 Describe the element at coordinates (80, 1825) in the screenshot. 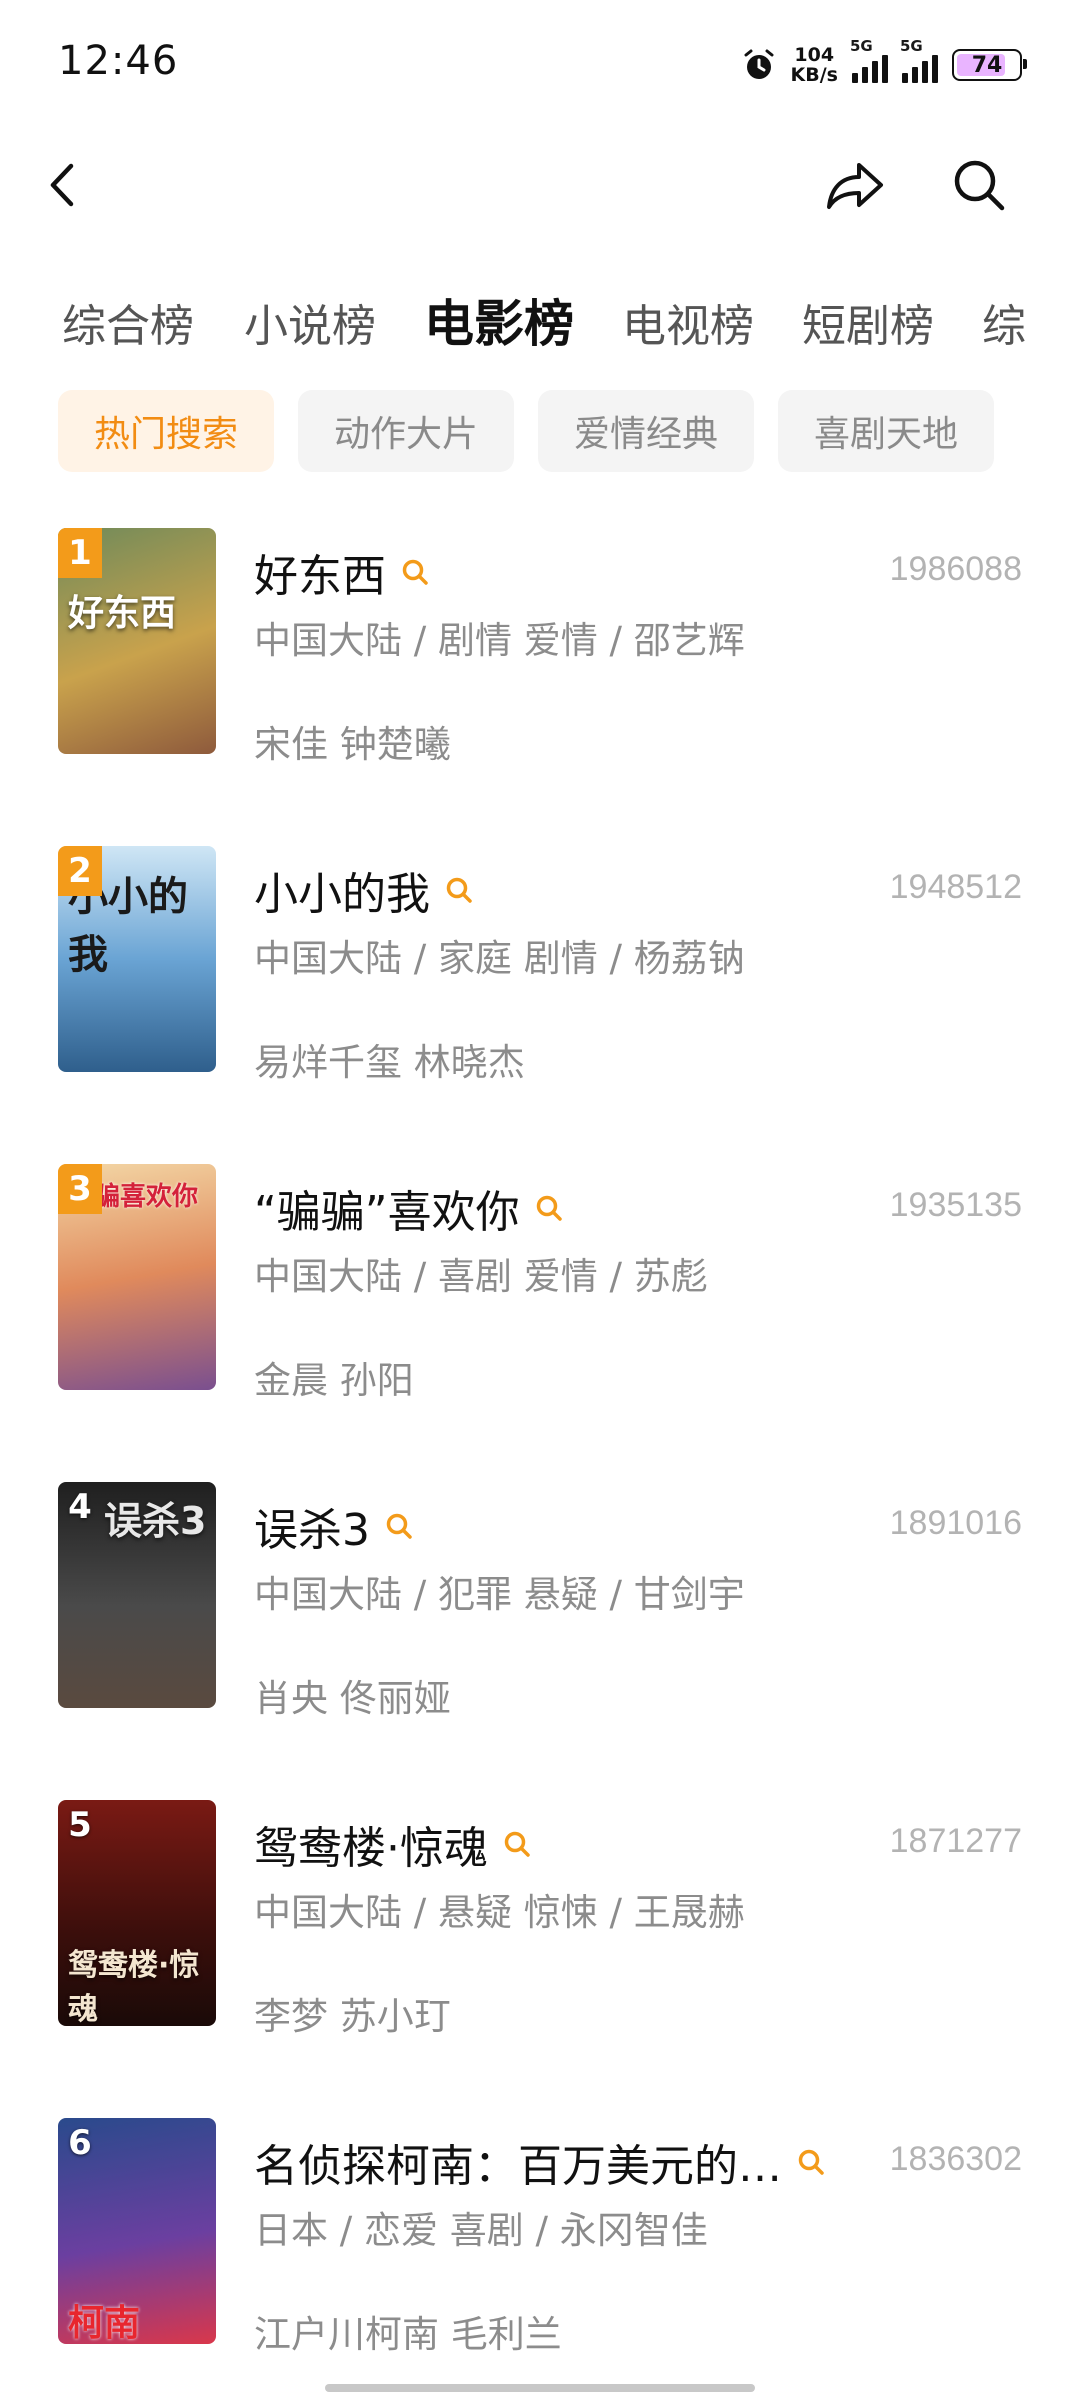

I see `rank-badge: 5` at that location.